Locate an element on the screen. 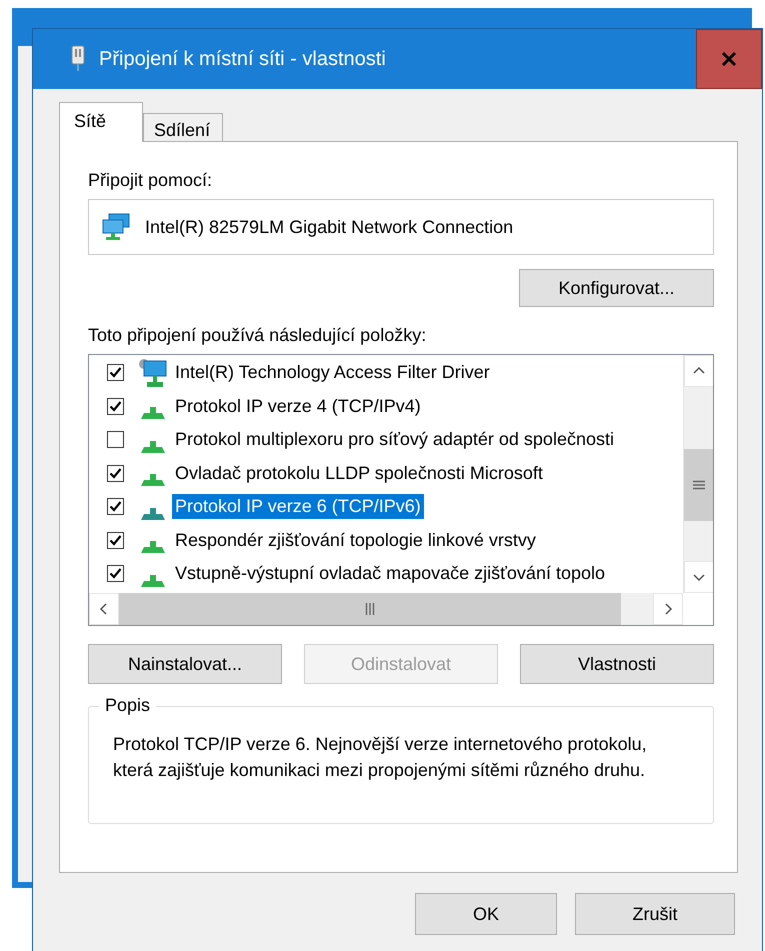 The width and height of the screenshot is (765, 951). list-item: Intel(R) Technology Access Filter Driver is located at coordinates (332, 373).